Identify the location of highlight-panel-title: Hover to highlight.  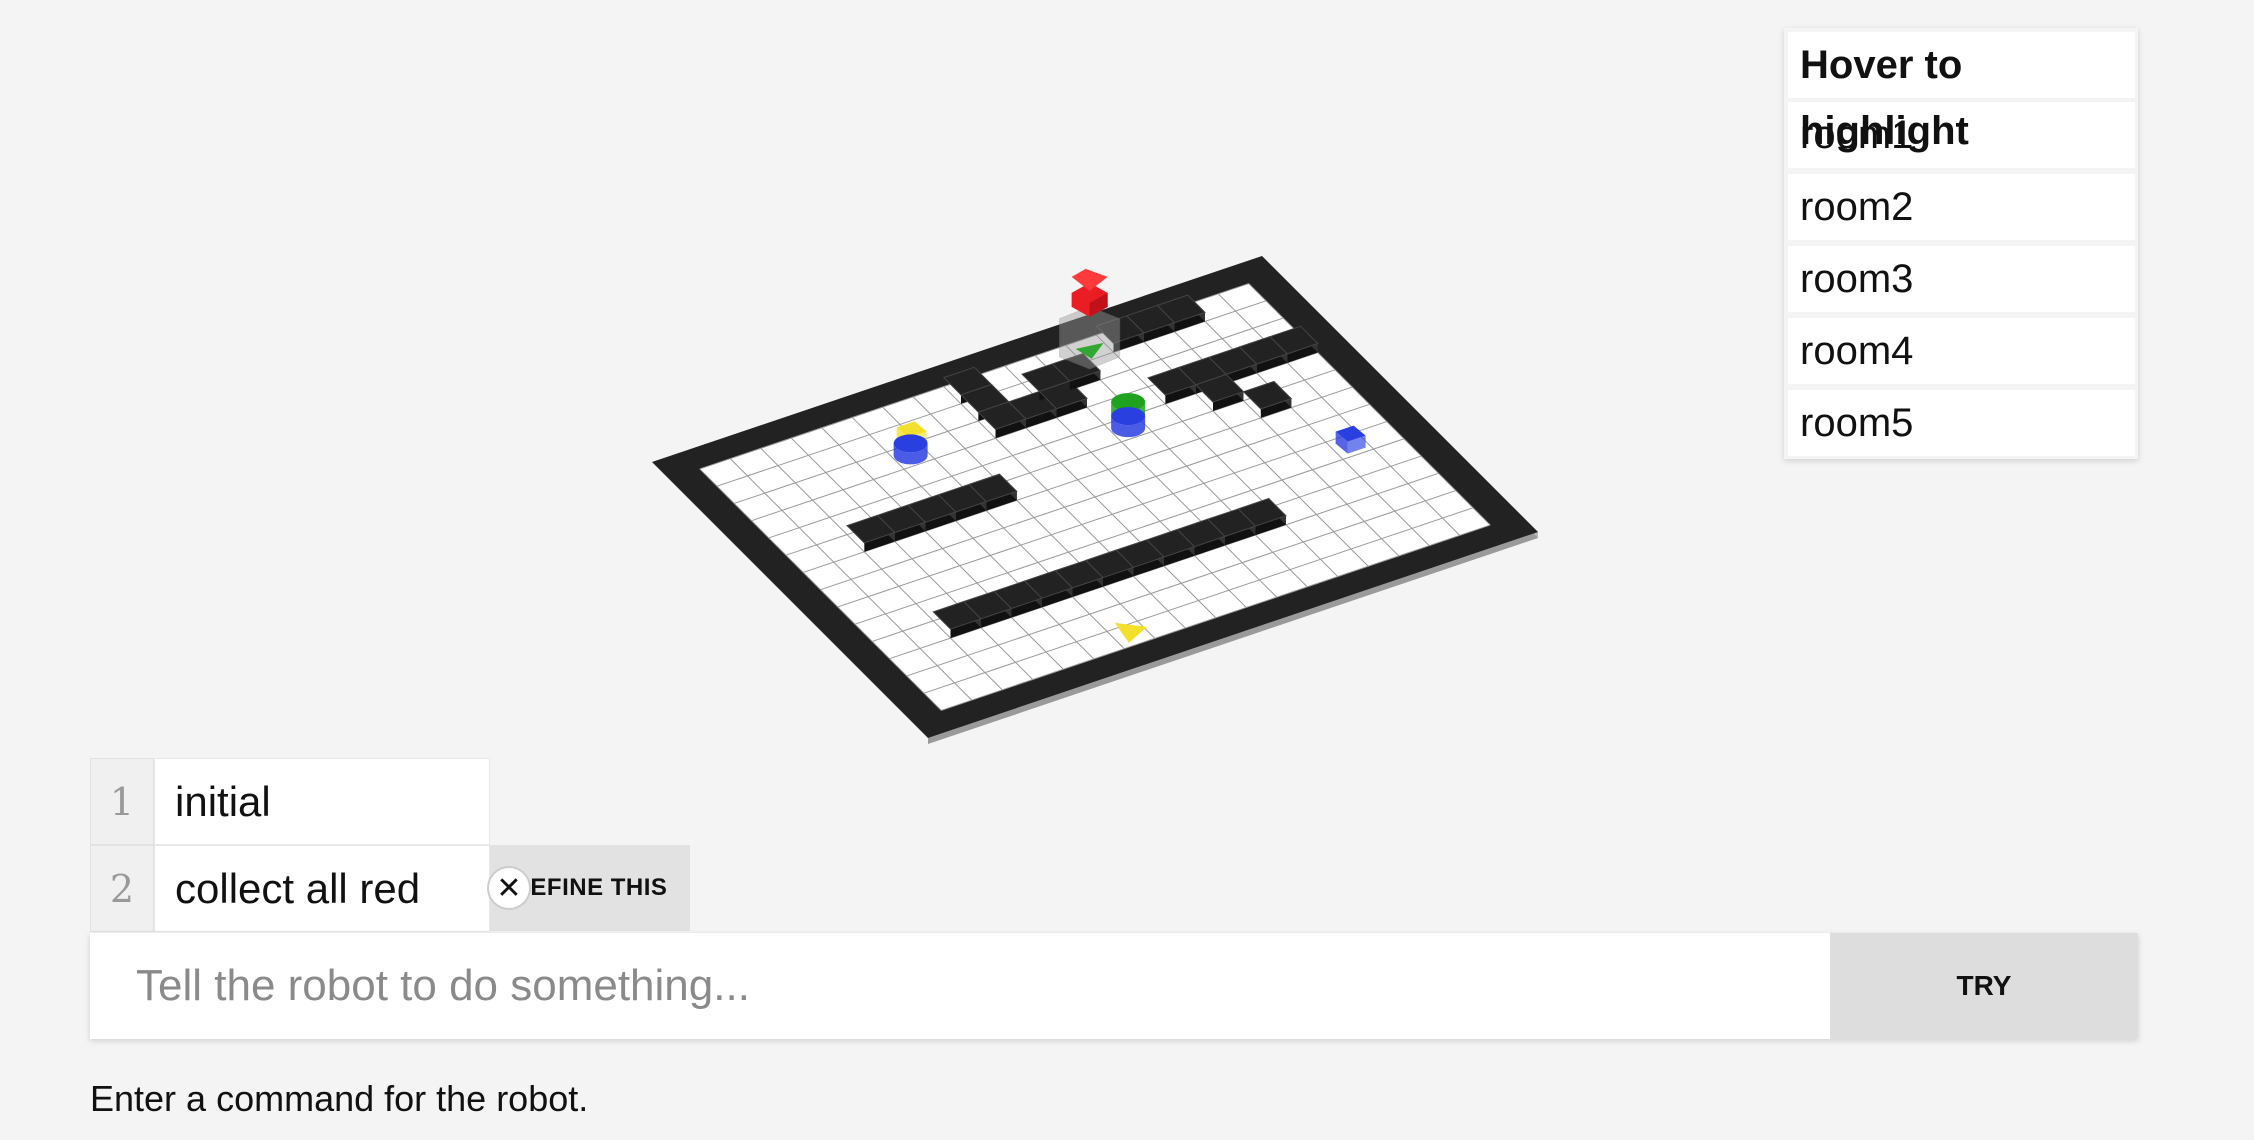
(1961, 92).